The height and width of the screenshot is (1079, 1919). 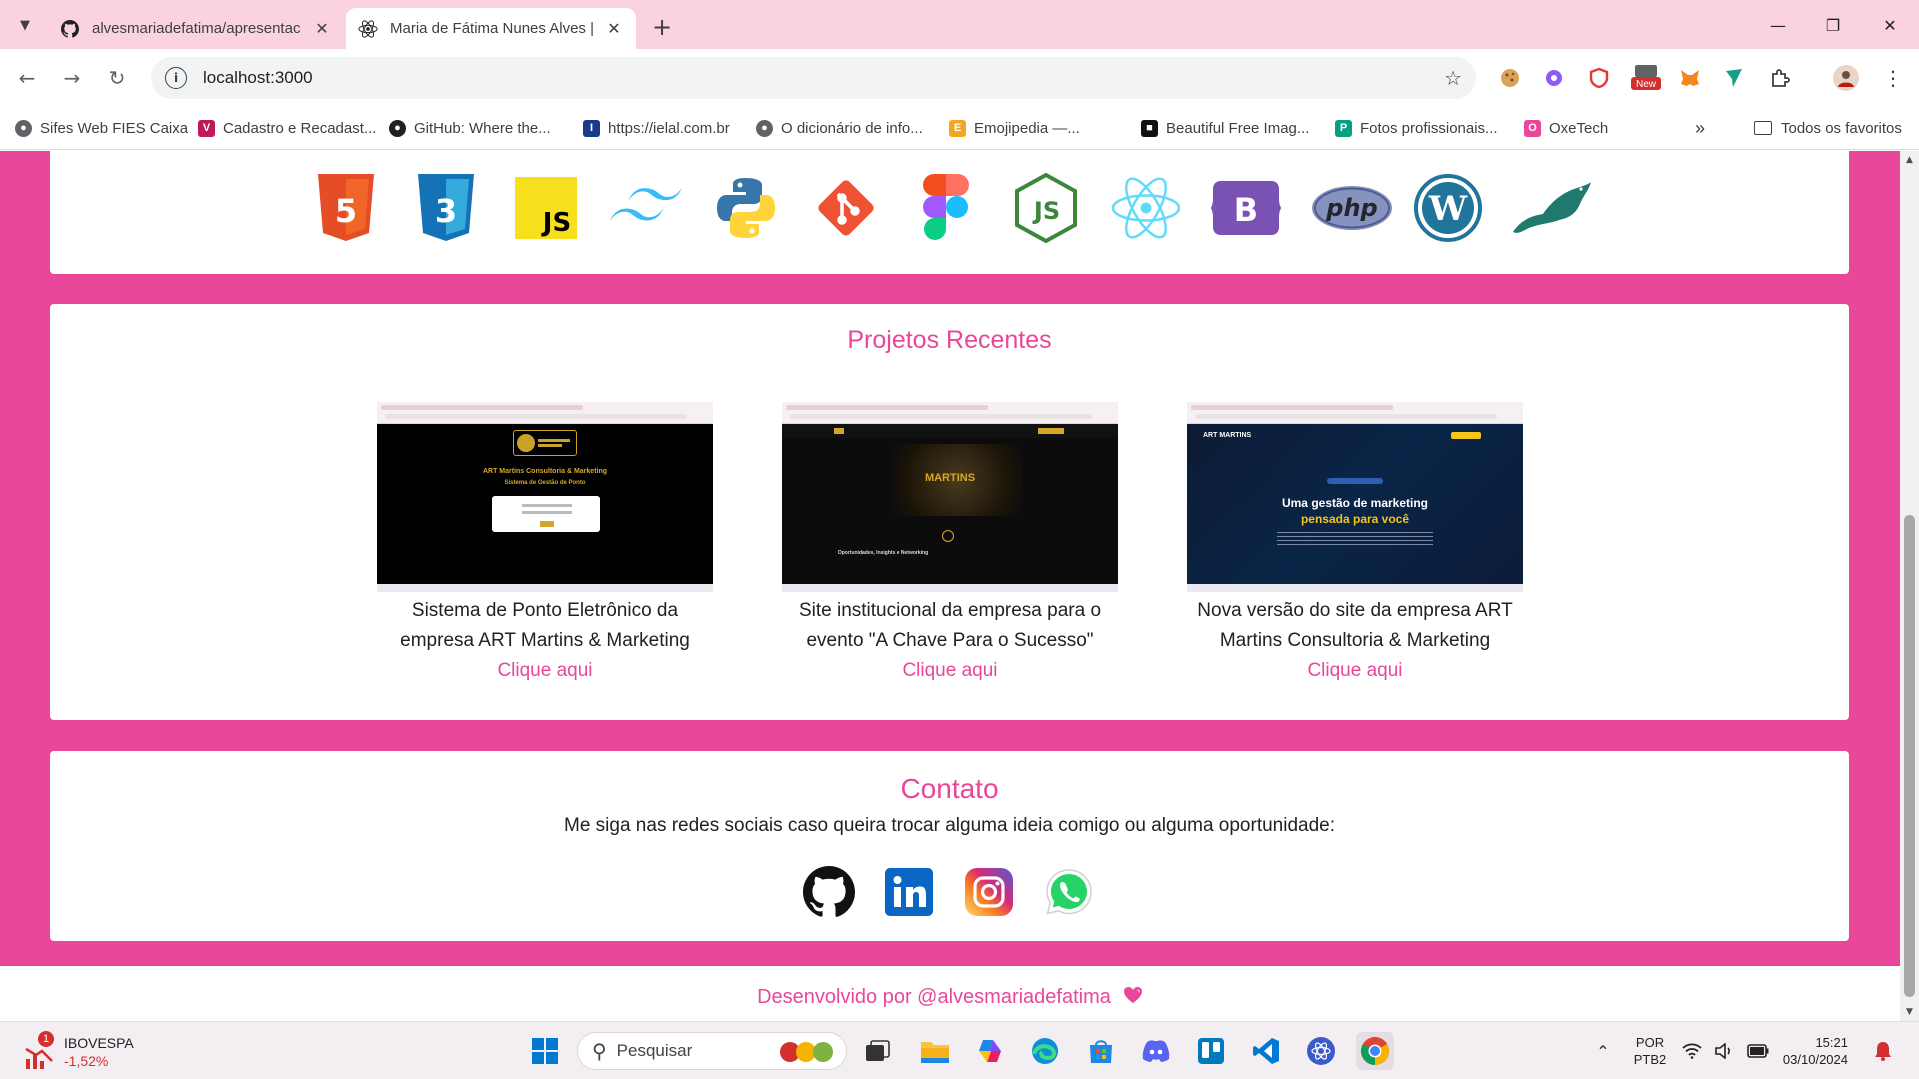 What do you see at coordinates (1893, 78) in the screenshot?
I see `menu-kebab-icon: ⋮` at bounding box center [1893, 78].